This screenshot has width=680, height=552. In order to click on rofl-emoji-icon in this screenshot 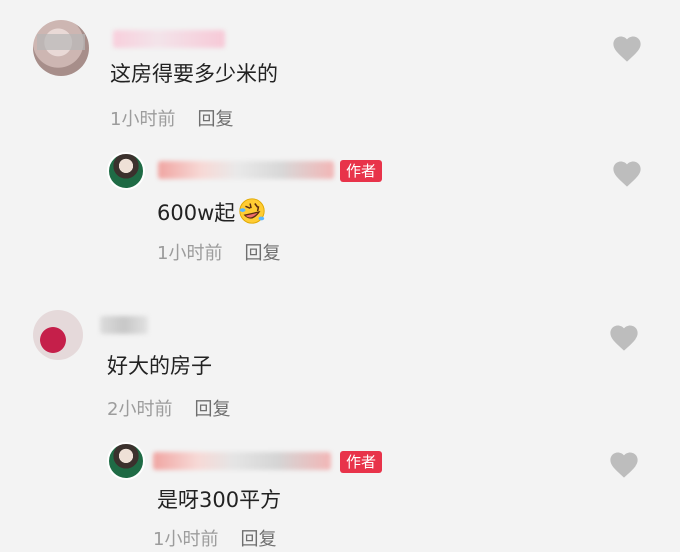, I will do `click(252, 211)`.